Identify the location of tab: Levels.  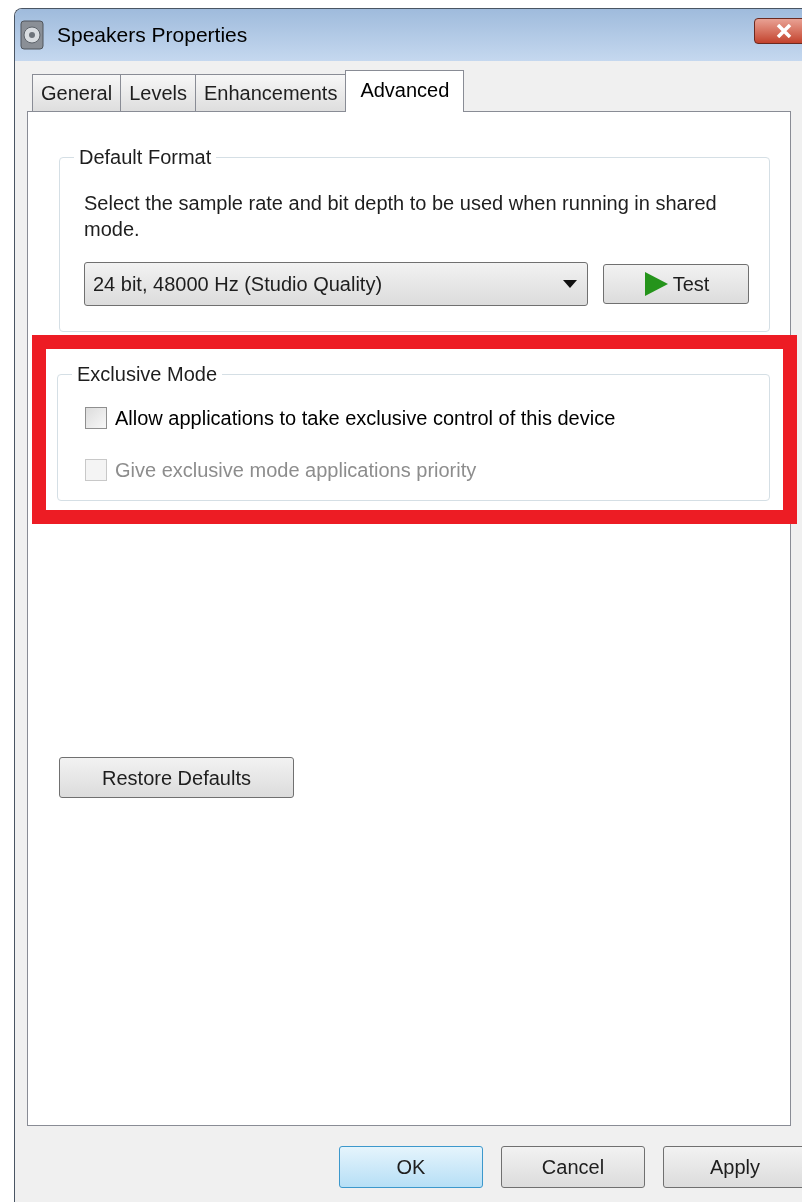
(158, 92).